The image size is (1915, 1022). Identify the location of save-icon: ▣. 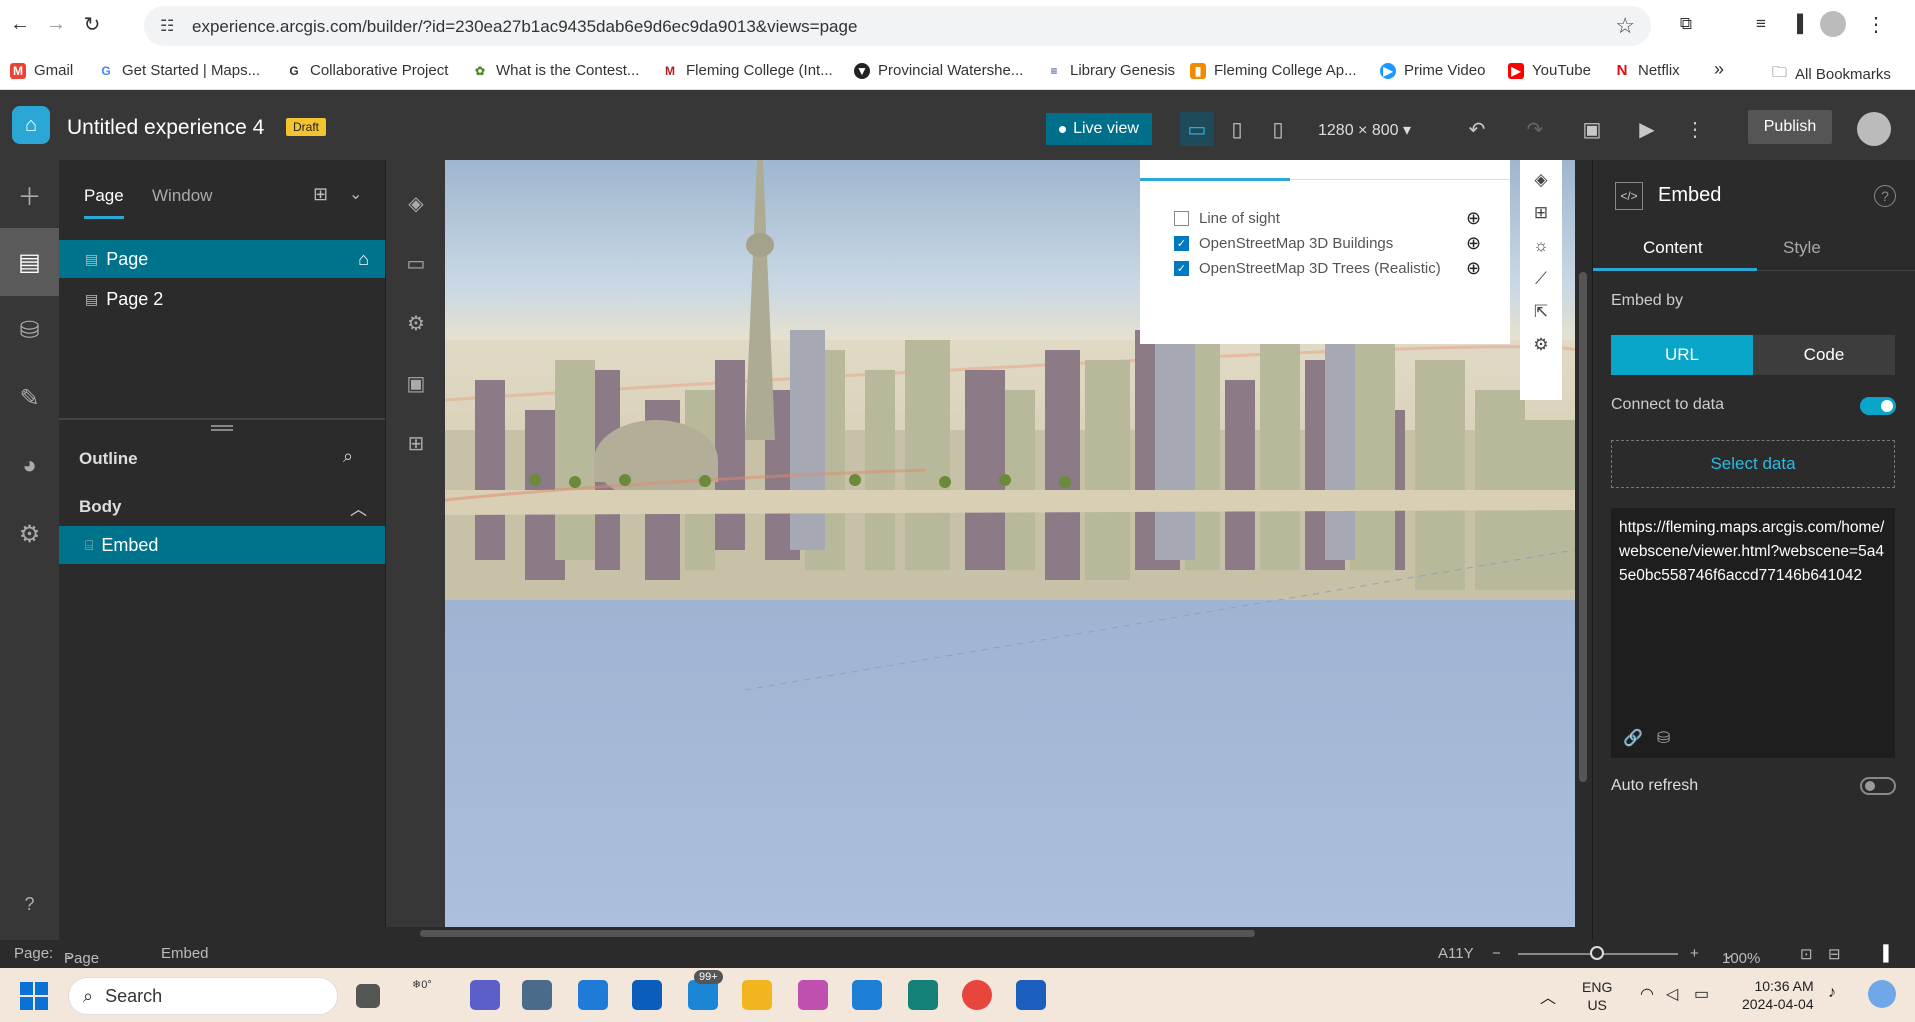
(1592, 129).